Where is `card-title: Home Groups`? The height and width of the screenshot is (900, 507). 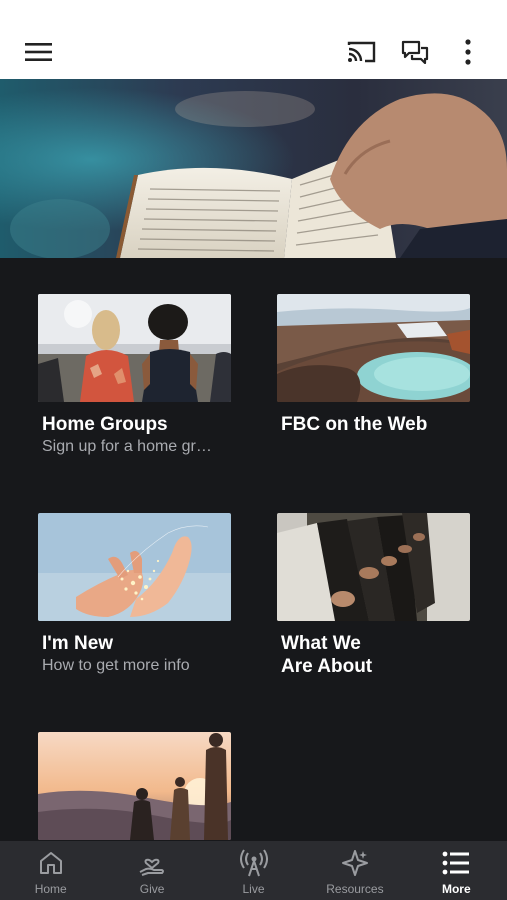 card-title: Home Groups is located at coordinates (105, 424).